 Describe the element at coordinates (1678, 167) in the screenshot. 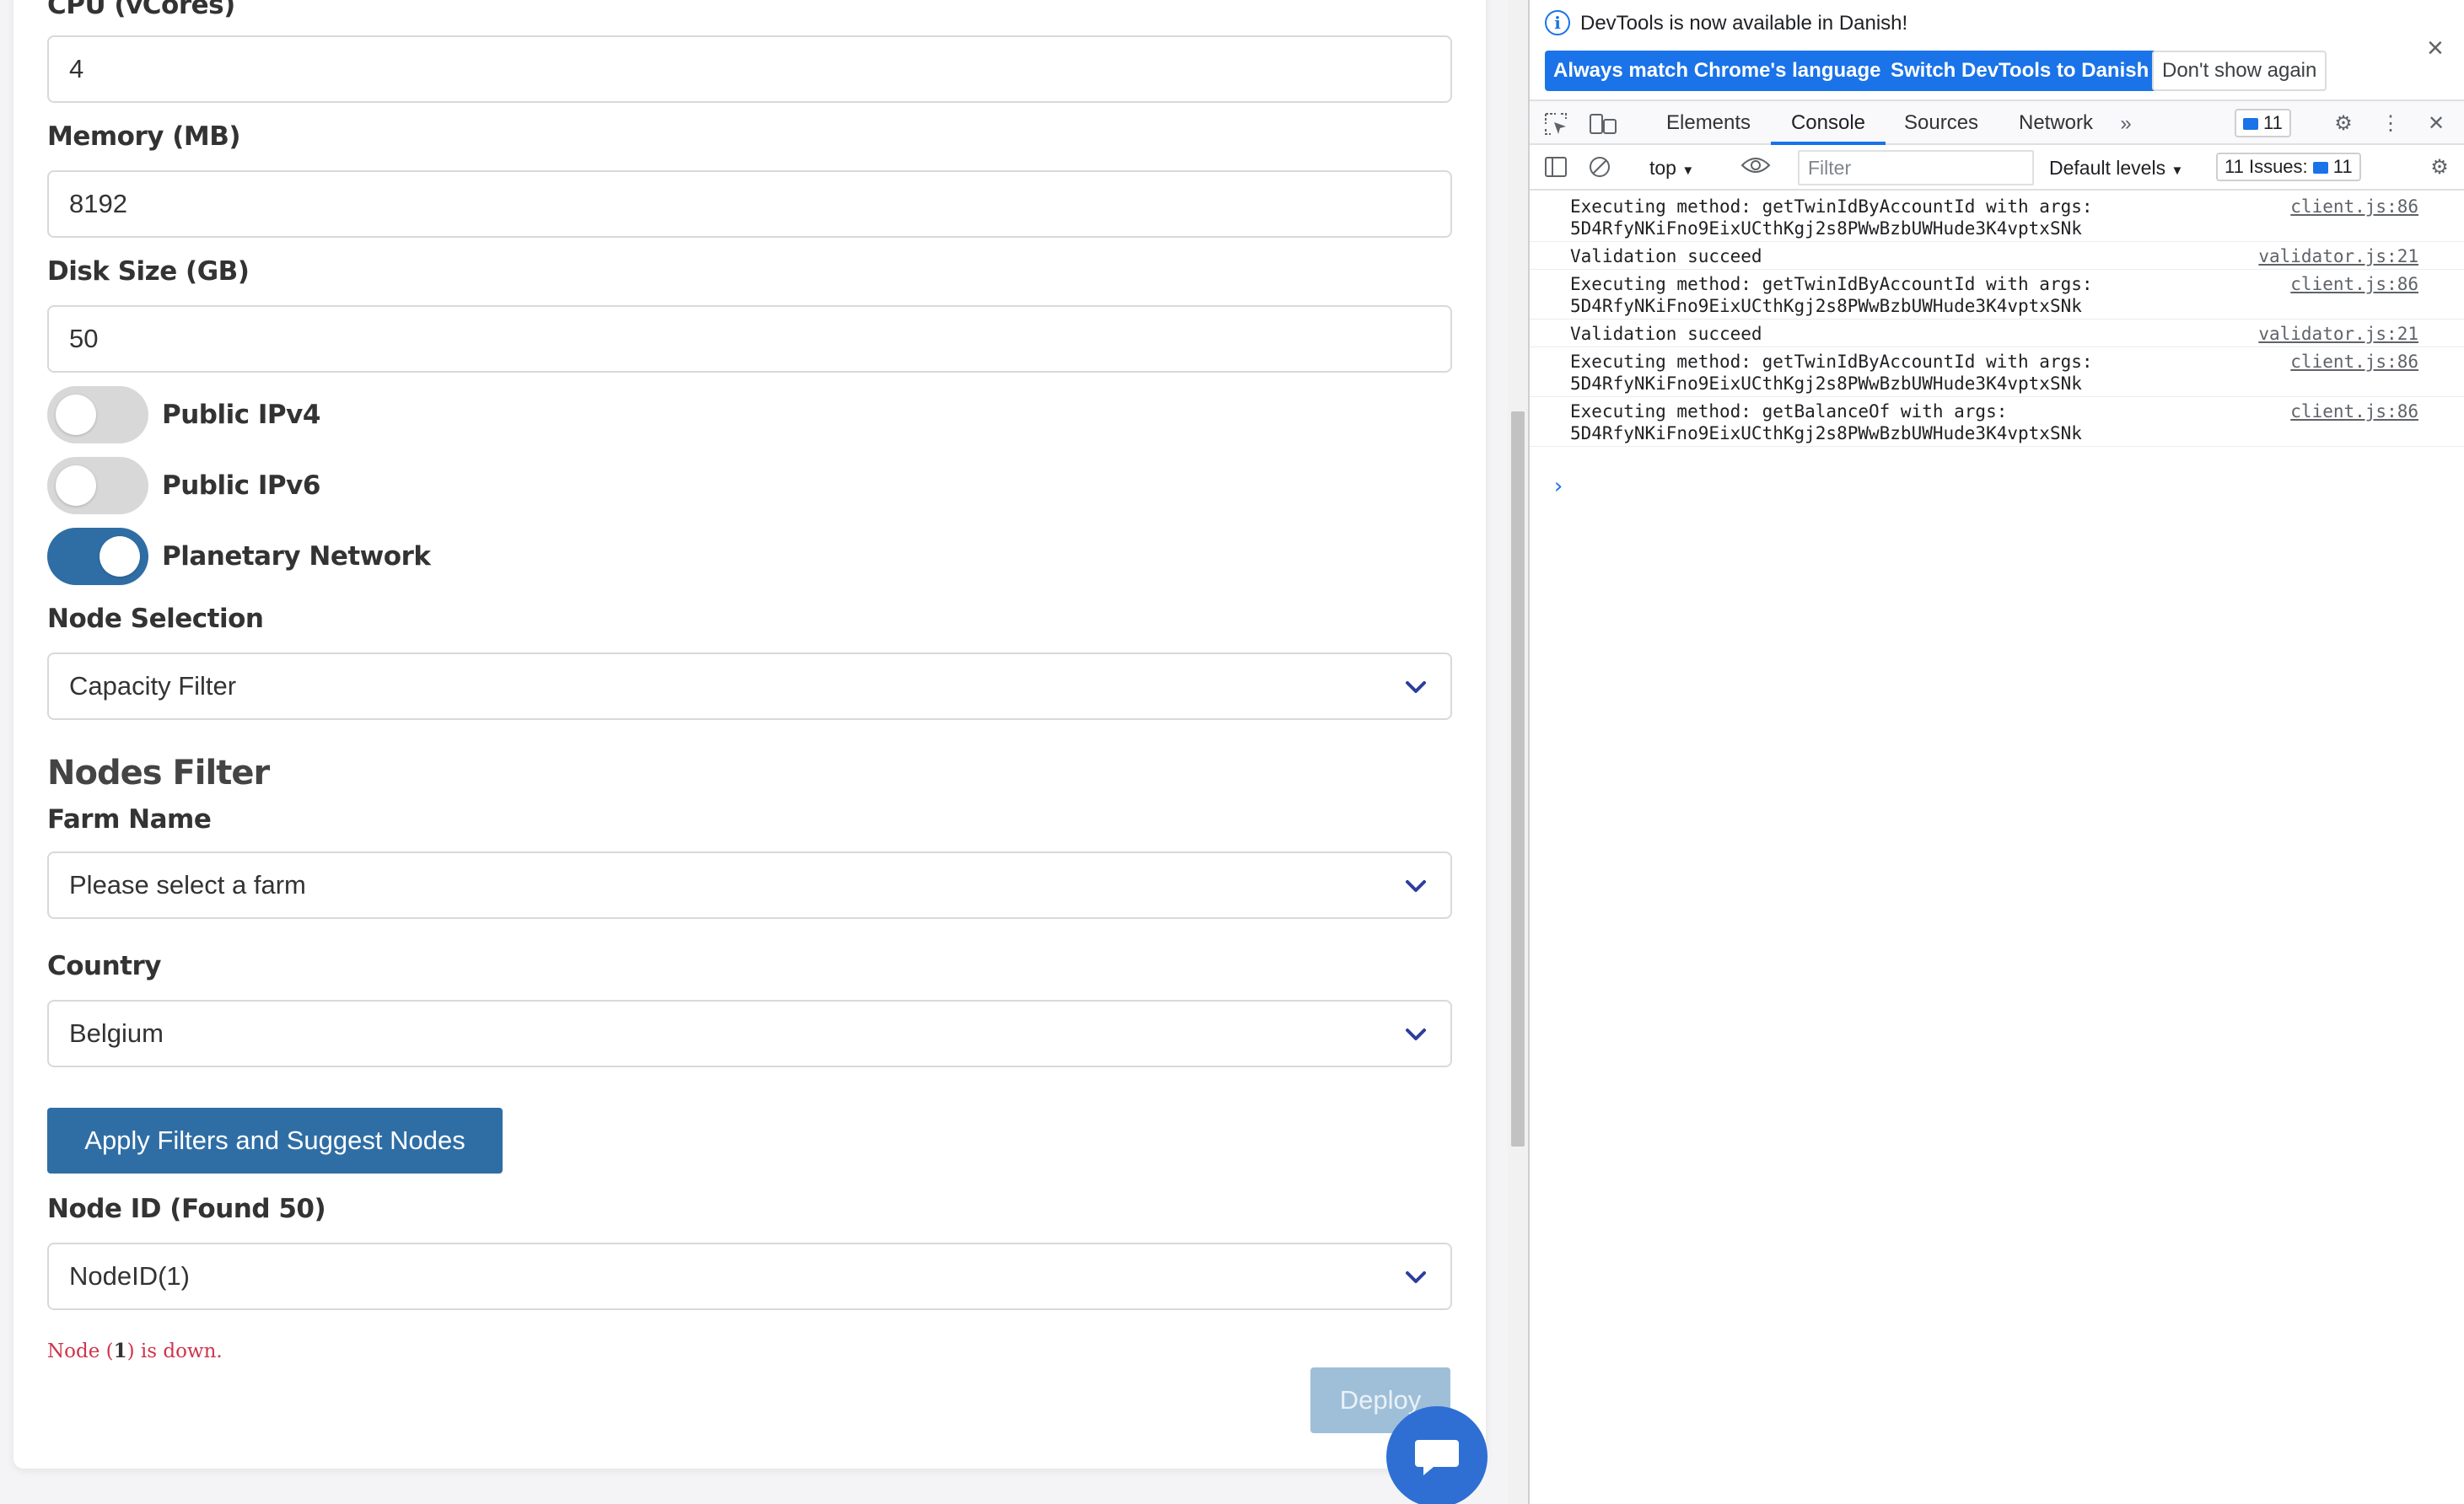

I see `context-select: top ▼` at that location.